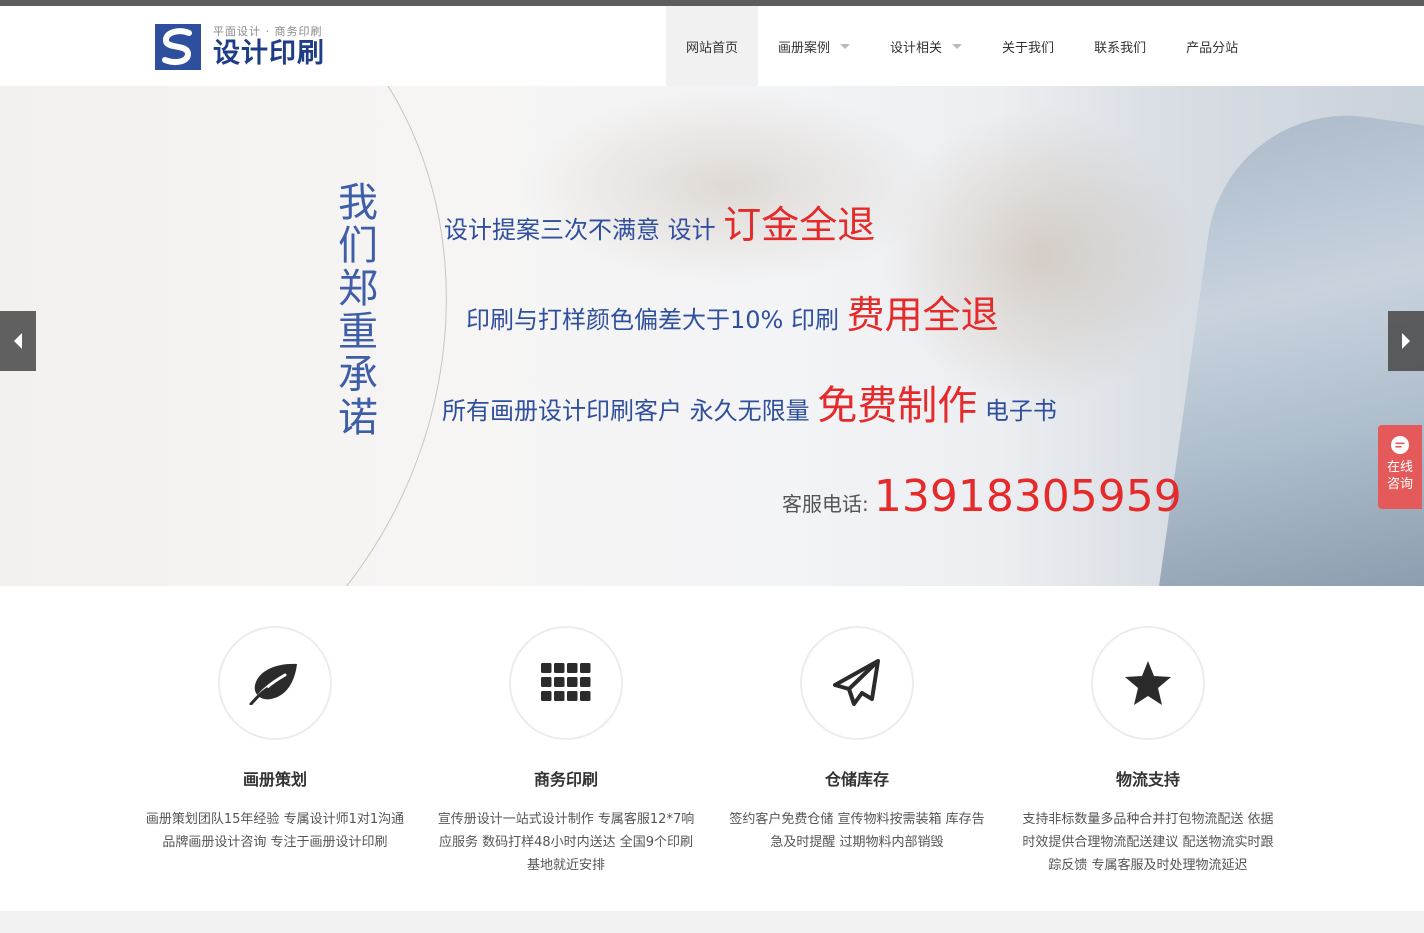  What do you see at coordinates (178, 47) in the screenshot?
I see `logo-mark-icon` at bounding box center [178, 47].